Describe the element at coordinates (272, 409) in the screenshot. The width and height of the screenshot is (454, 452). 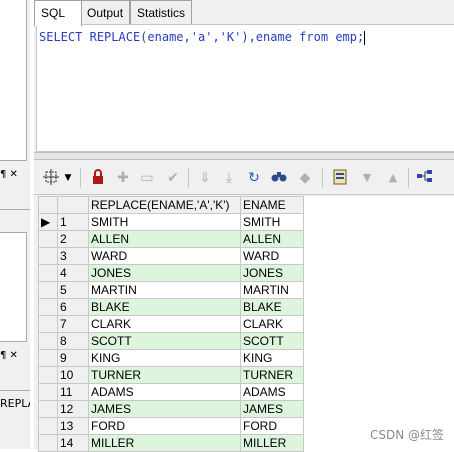
I see `cell-ename: JAMES` at that location.